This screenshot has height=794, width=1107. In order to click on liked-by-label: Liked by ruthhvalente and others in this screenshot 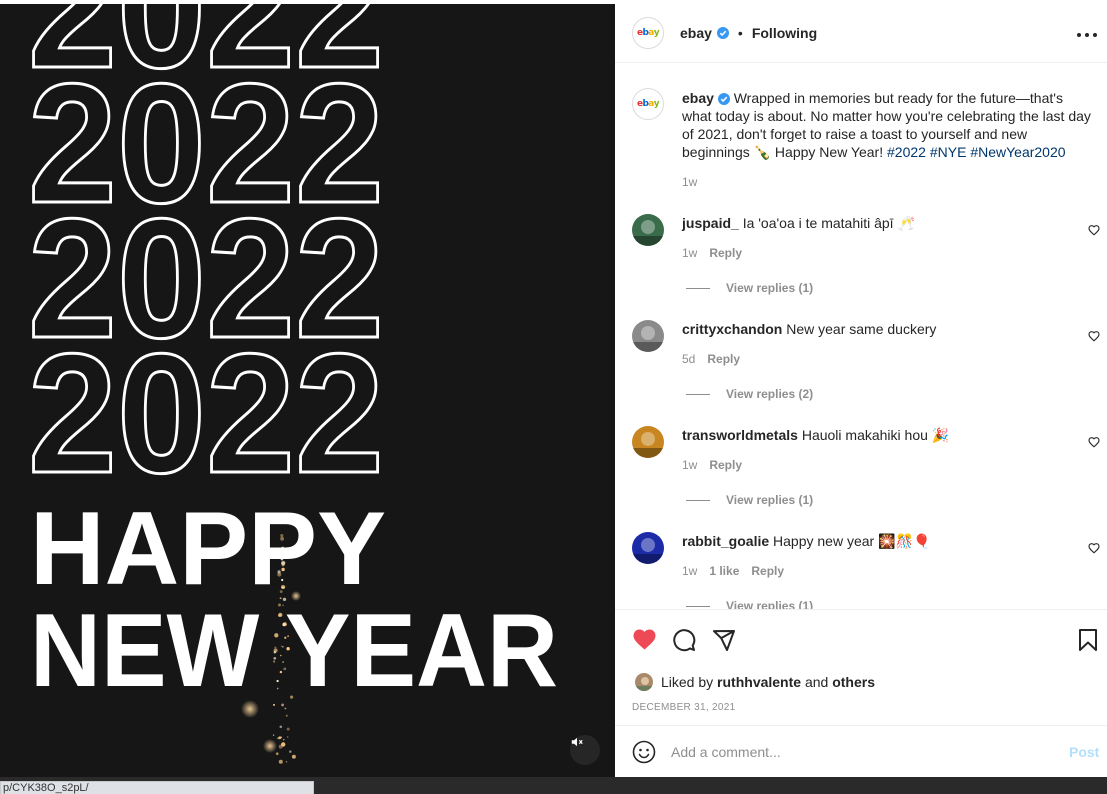, I will do `click(768, 682)`.